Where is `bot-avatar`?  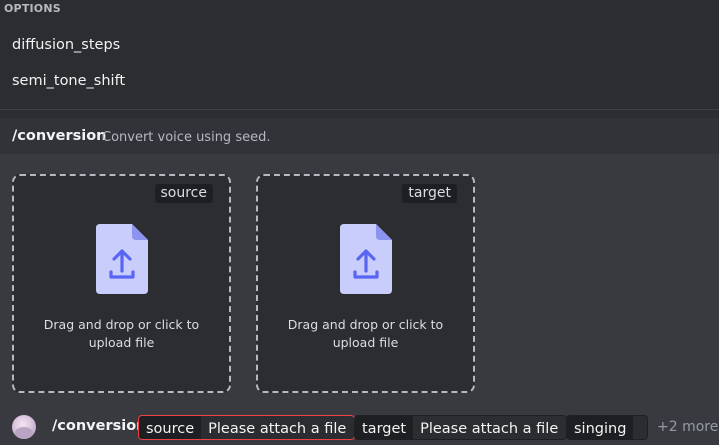 bot-avatar is located at coordinates (24, 427).